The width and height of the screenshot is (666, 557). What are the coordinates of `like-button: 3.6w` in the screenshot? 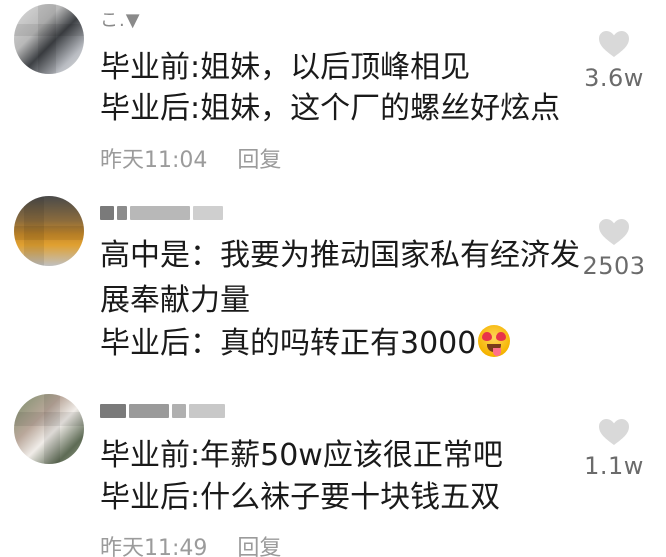 It's located at (614, 61).